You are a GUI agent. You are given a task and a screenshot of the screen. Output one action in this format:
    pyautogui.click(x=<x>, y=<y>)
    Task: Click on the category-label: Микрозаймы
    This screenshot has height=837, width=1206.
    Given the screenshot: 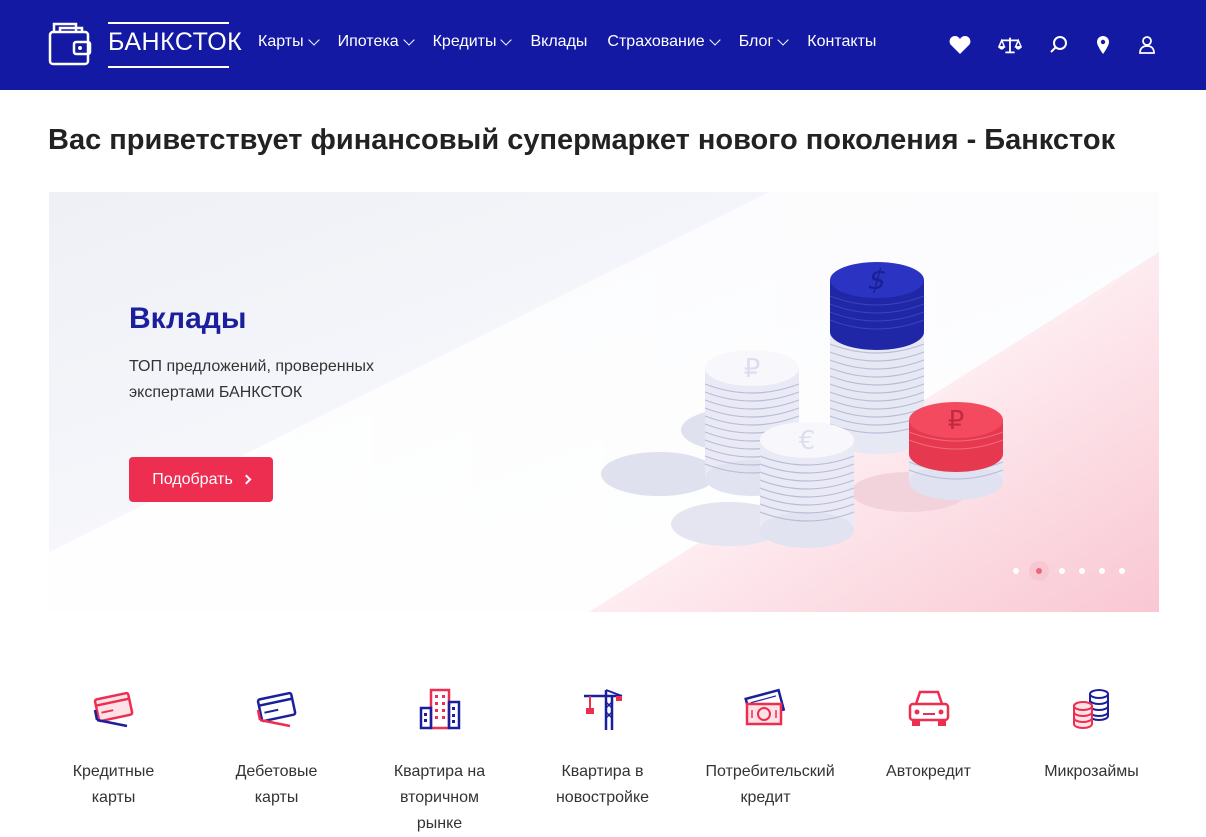 What is the action you would take?
    pyautogui.click(x=1091, y=771)
    